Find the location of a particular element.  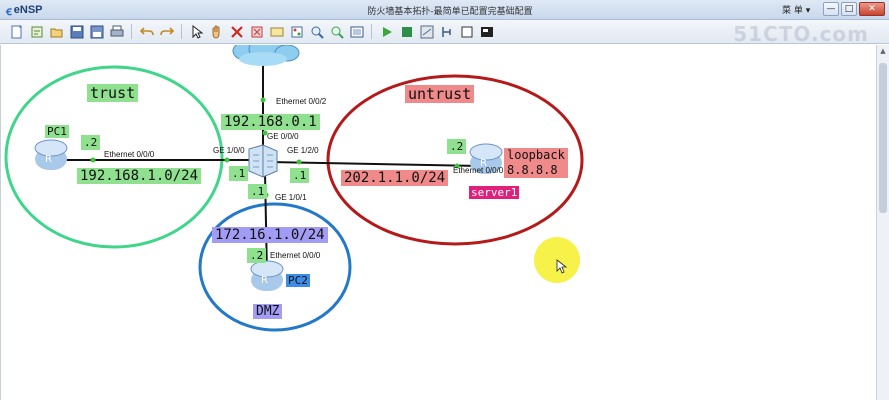

mgmt-ip-label: 192.168.0.1 is located at coordinates (270, 122).